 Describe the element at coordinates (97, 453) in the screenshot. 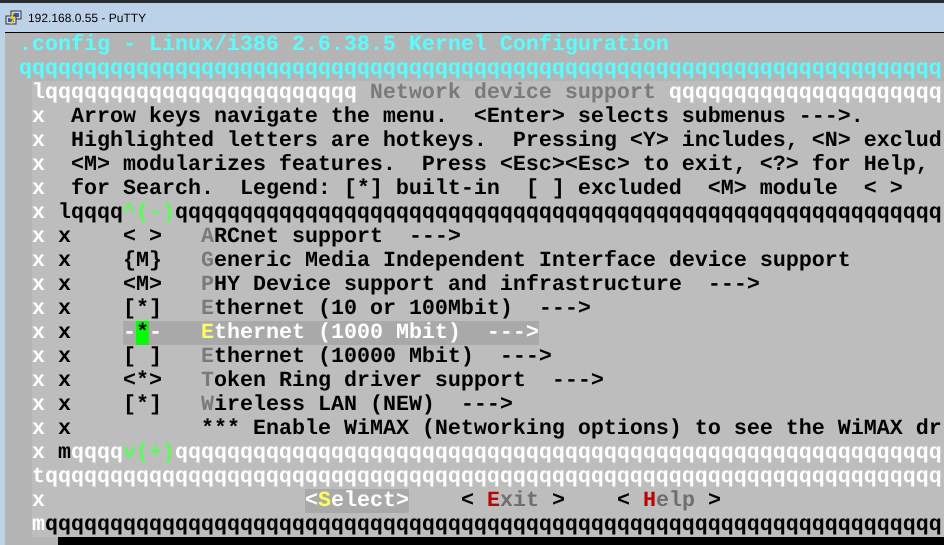

I see `border-line: qqqq` at that location.